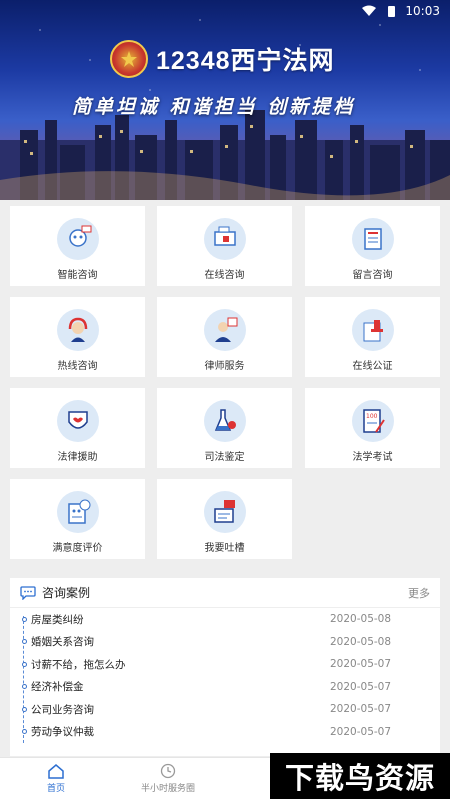  Describe the element at coordinates (231, 664) in the screenshot. I see `case-item: 讨薪不给，拖怎么办 2020-05-07` at that location.